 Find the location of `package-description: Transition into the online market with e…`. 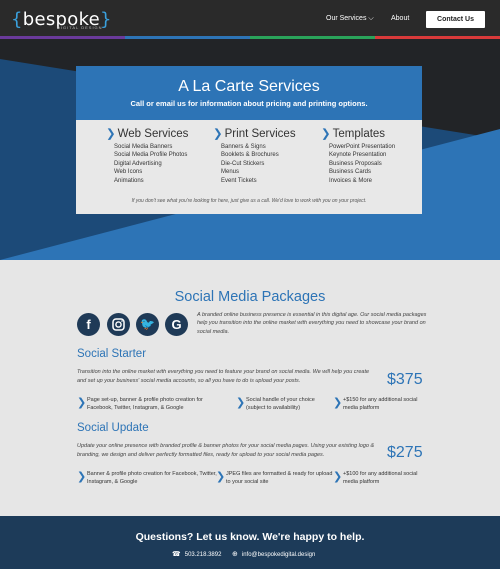

package-description: Transition into the online market with e… is located at coordinates (223, 376).